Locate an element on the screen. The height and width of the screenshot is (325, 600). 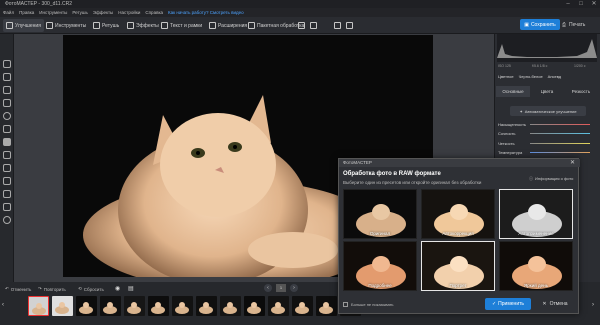
gradient-tool-icon is located at coordinates (7, 103).